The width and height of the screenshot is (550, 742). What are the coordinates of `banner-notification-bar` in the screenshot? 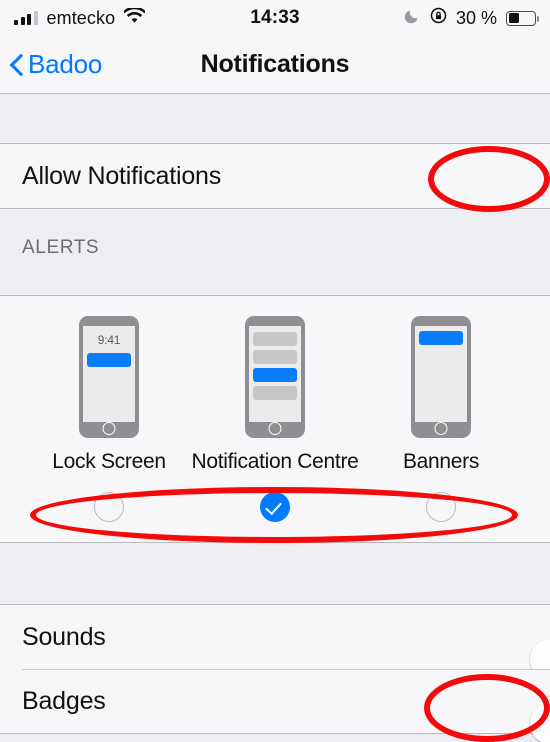 It's located at (441, 338).